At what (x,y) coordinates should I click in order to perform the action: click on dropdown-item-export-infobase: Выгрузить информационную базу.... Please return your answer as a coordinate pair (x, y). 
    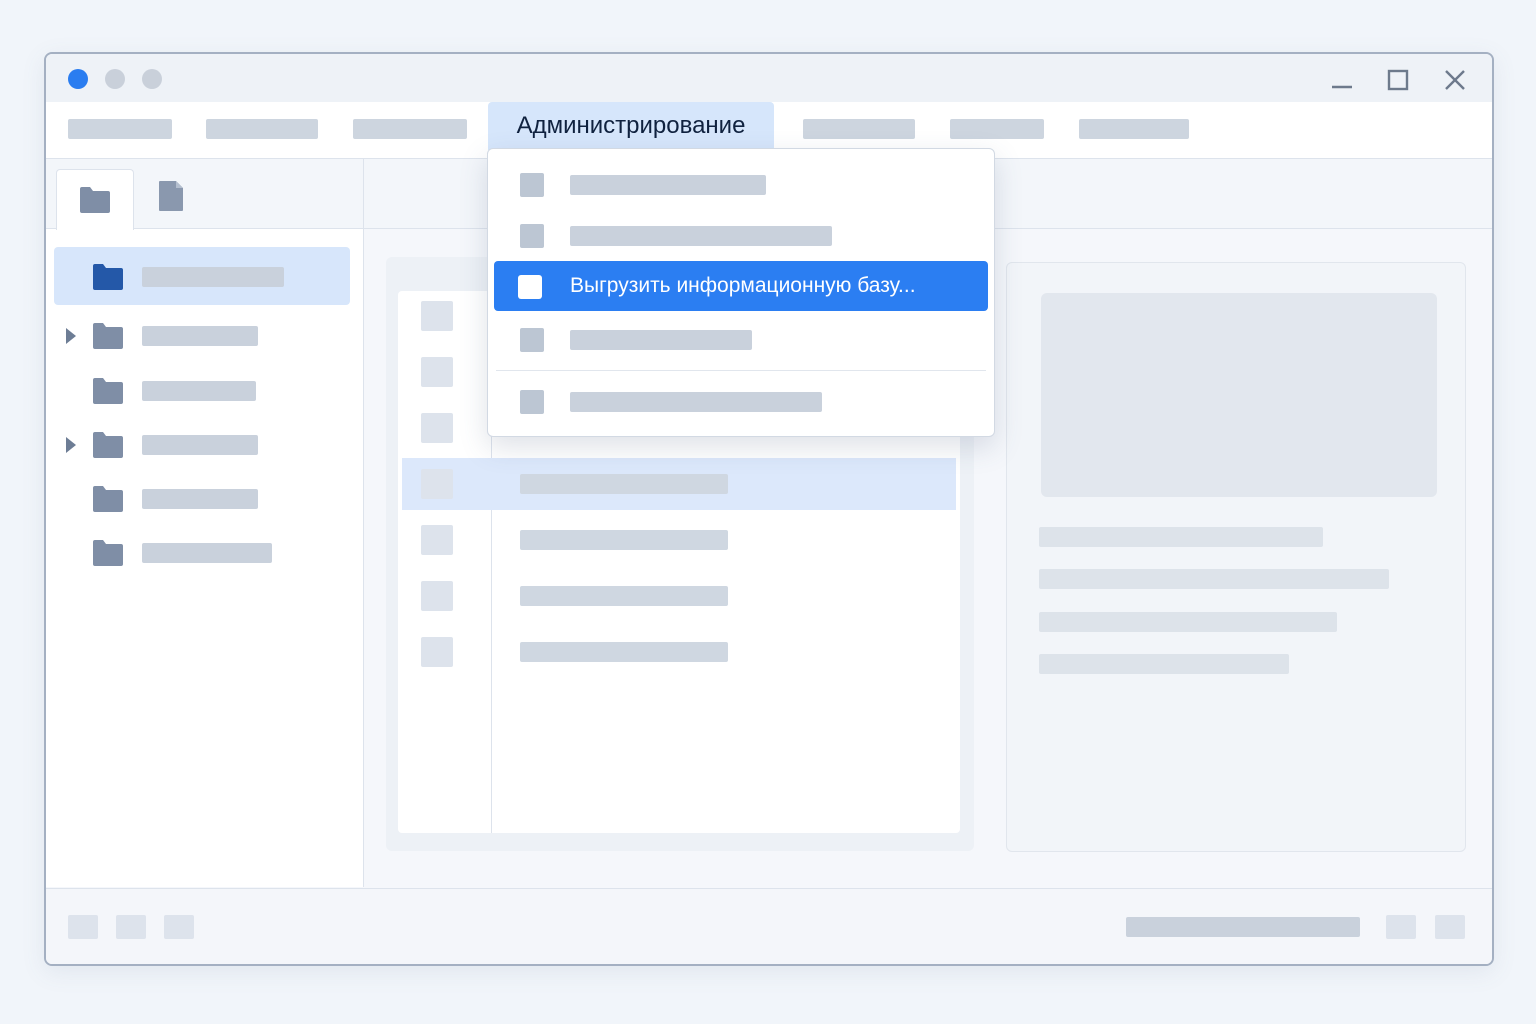
    Looking at the image, I should click on (741, 286).